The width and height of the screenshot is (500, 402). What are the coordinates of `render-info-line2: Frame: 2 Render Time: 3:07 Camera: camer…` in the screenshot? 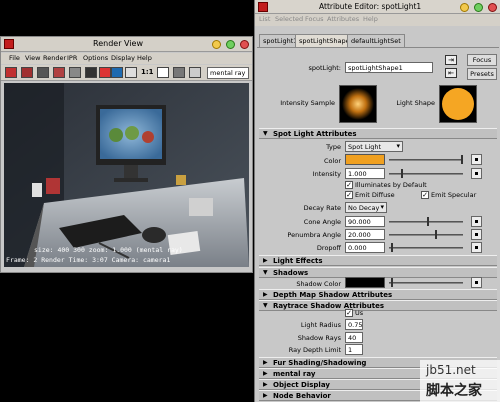 It's located at (88, 260).